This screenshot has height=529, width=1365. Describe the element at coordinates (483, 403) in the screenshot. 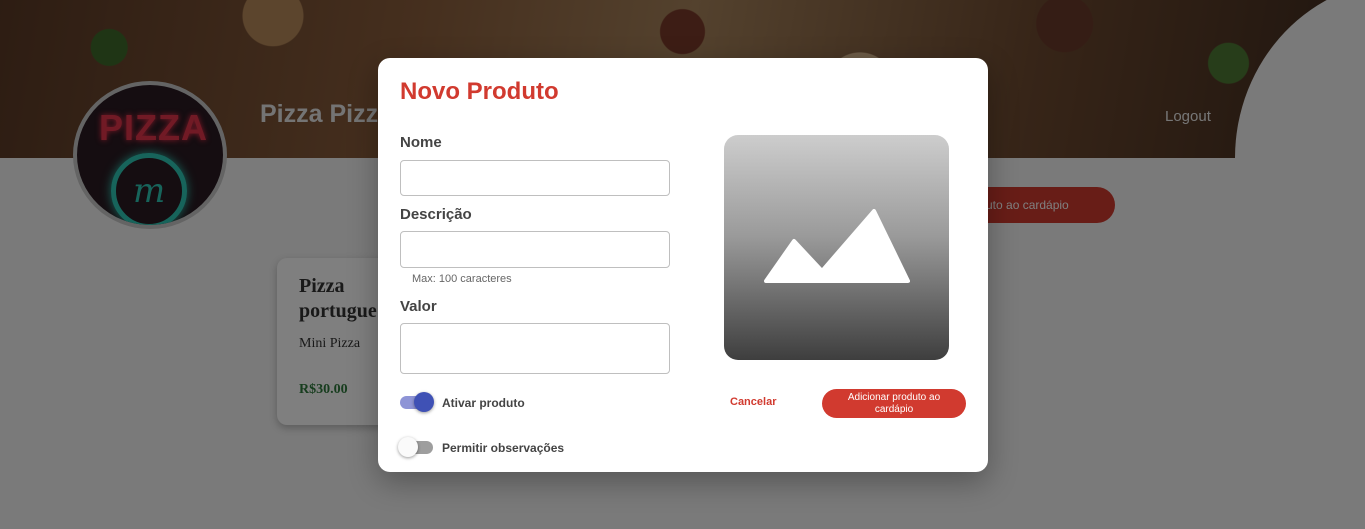

I see `active-toggle-label: Ativar produto` at that location.